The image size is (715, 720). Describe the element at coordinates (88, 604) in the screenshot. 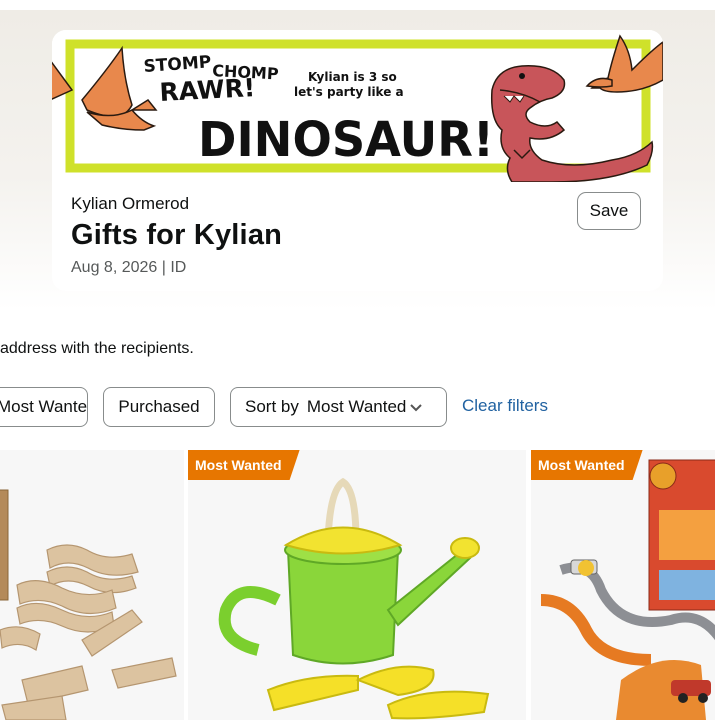

I see `product-image-wooden-track` at that location.